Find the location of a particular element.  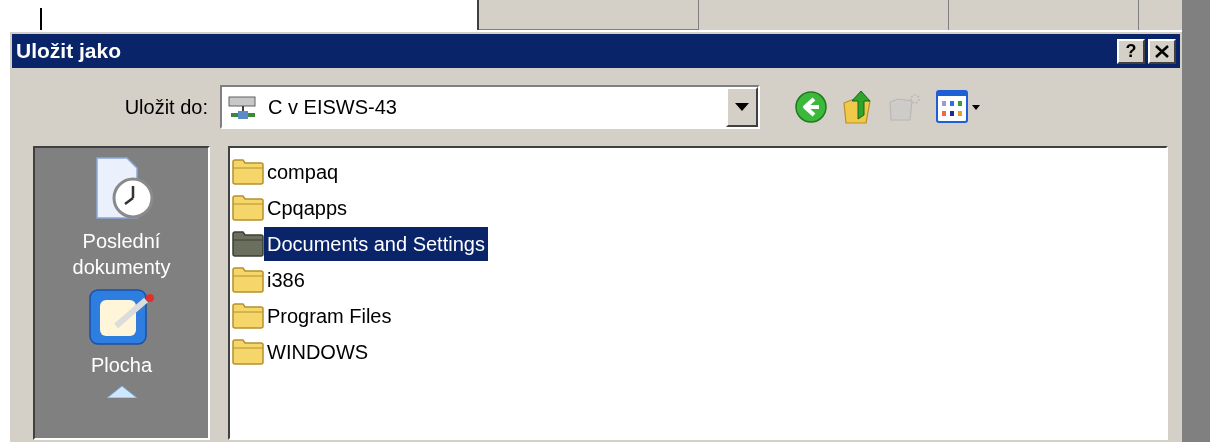

window-title: Uložit jako is located at coordinates (68, 51).